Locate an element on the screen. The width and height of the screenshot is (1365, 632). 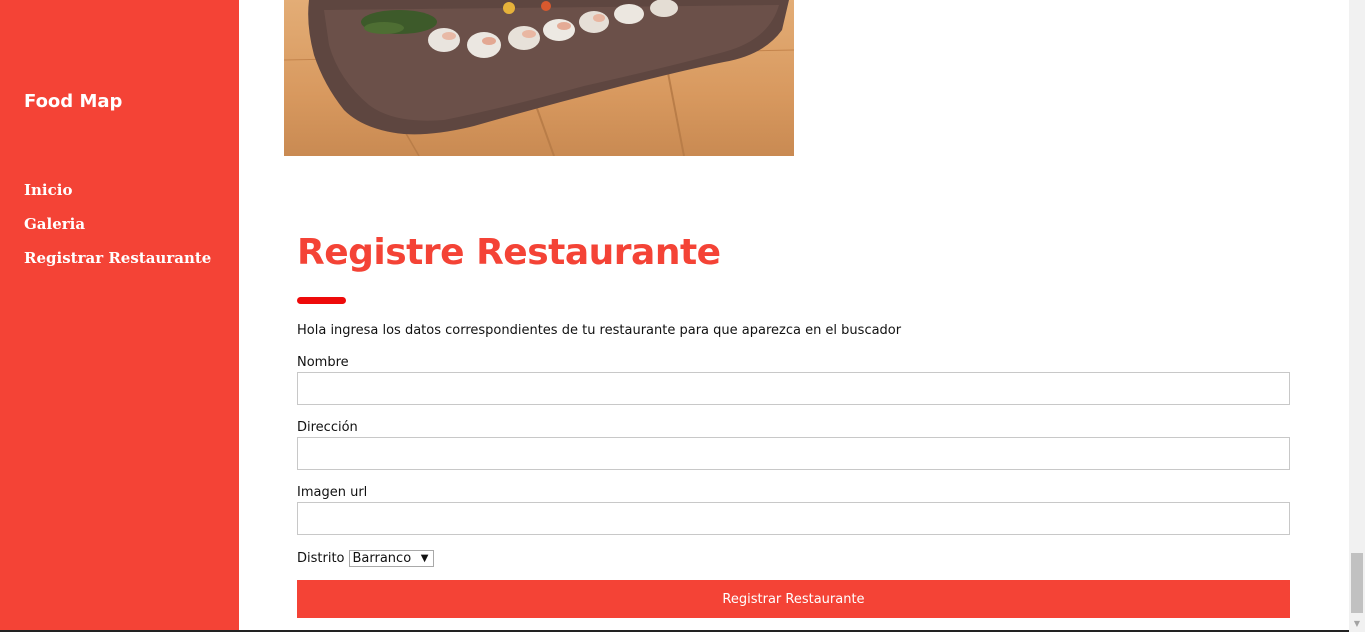
distrito-label: Distrito is located at coordinates (321, 558).